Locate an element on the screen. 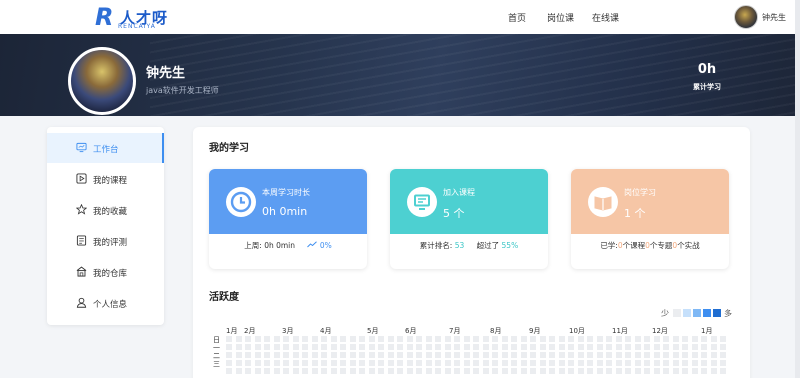 The width and height of the screenshot is (800, 378). nav-online-courses: 在线课 is located at coordinates (605, 17).